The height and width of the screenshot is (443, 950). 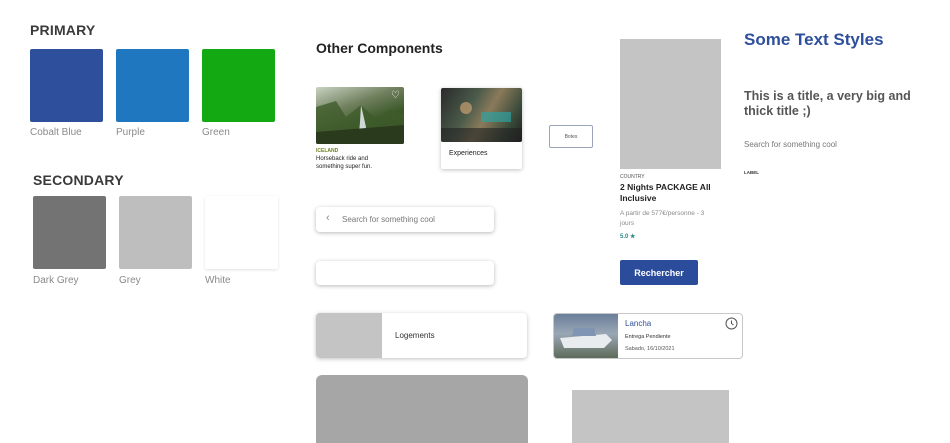 I want to click on package-country: COUNTRY, so click(x=632, y=177).